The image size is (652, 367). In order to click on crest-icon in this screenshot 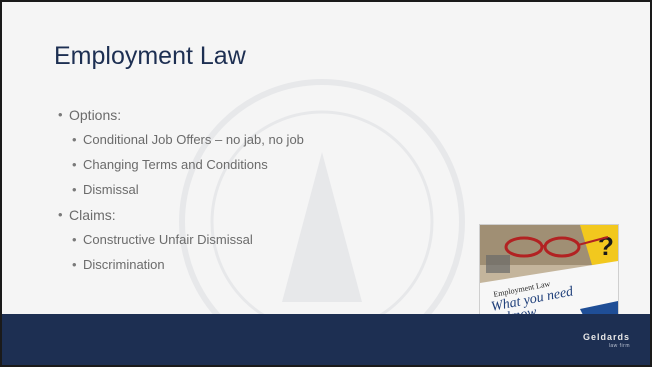, I will do `click(498, 264)`.